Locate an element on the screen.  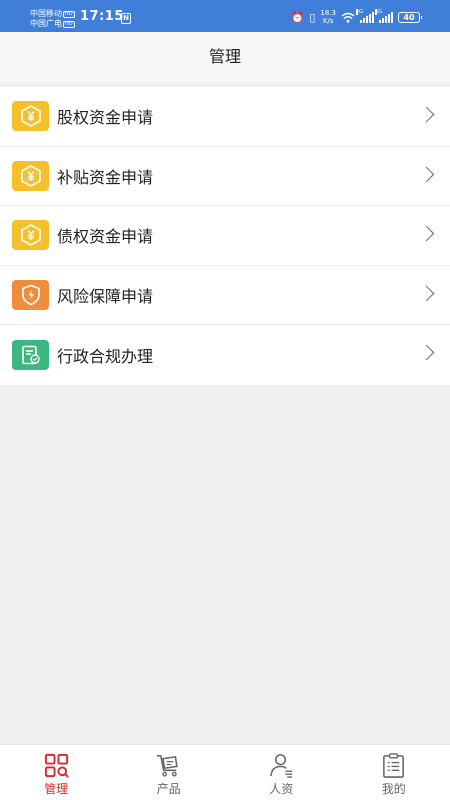
page-title: 管理 is located at coordinates (224, 56).